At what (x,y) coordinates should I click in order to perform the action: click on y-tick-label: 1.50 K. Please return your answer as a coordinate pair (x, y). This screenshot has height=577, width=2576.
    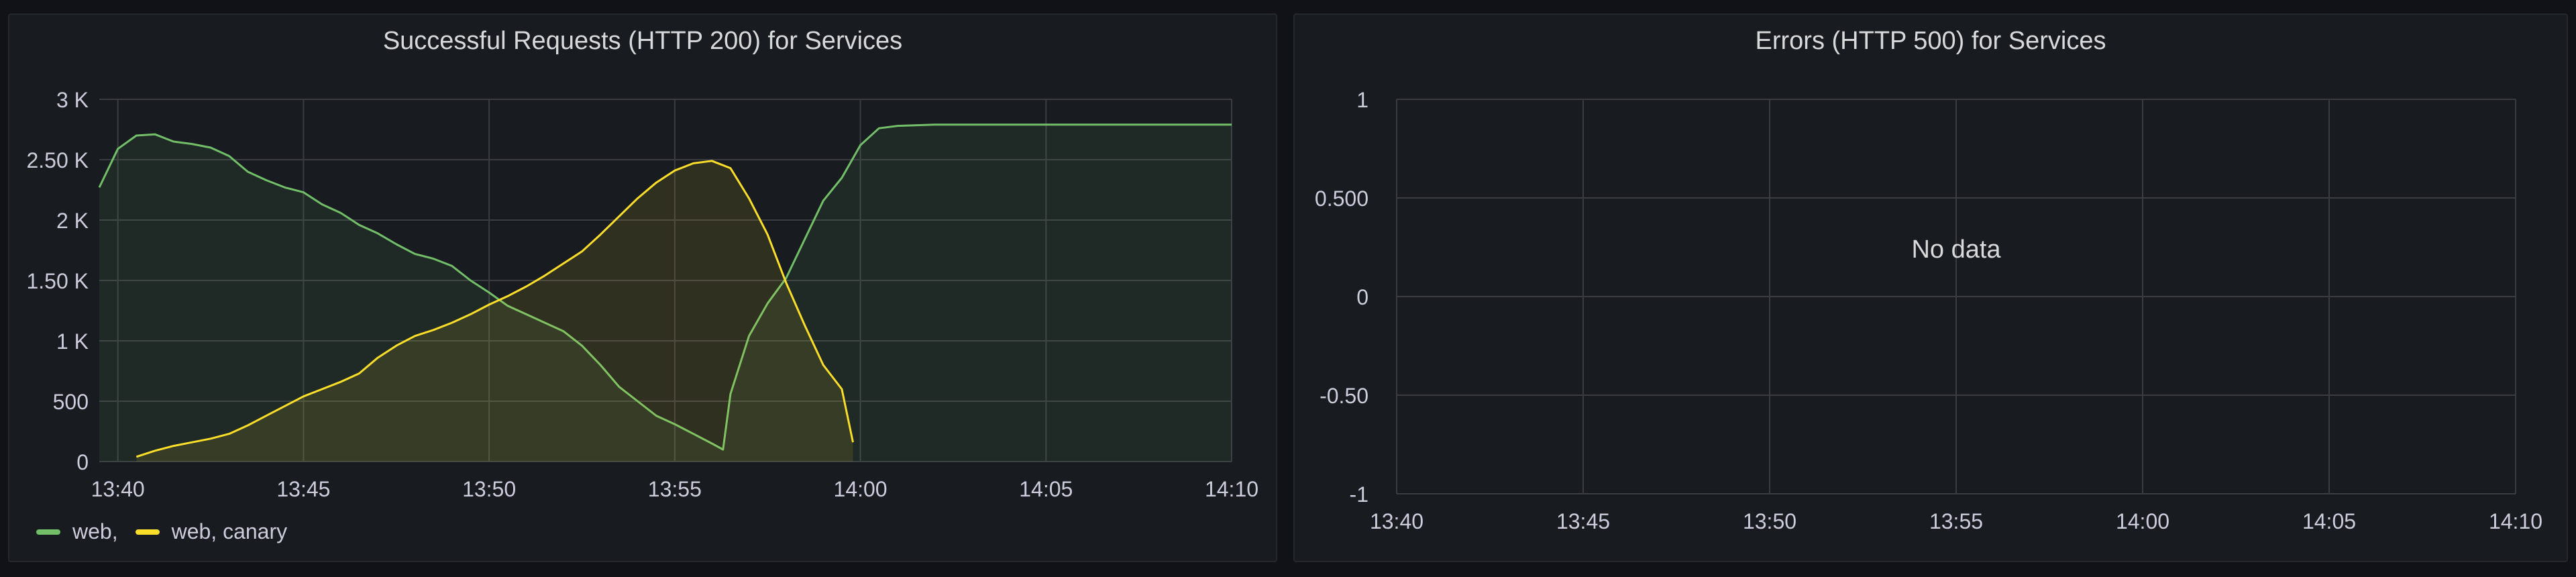
    Looking at the image, I should click on (57, 281).